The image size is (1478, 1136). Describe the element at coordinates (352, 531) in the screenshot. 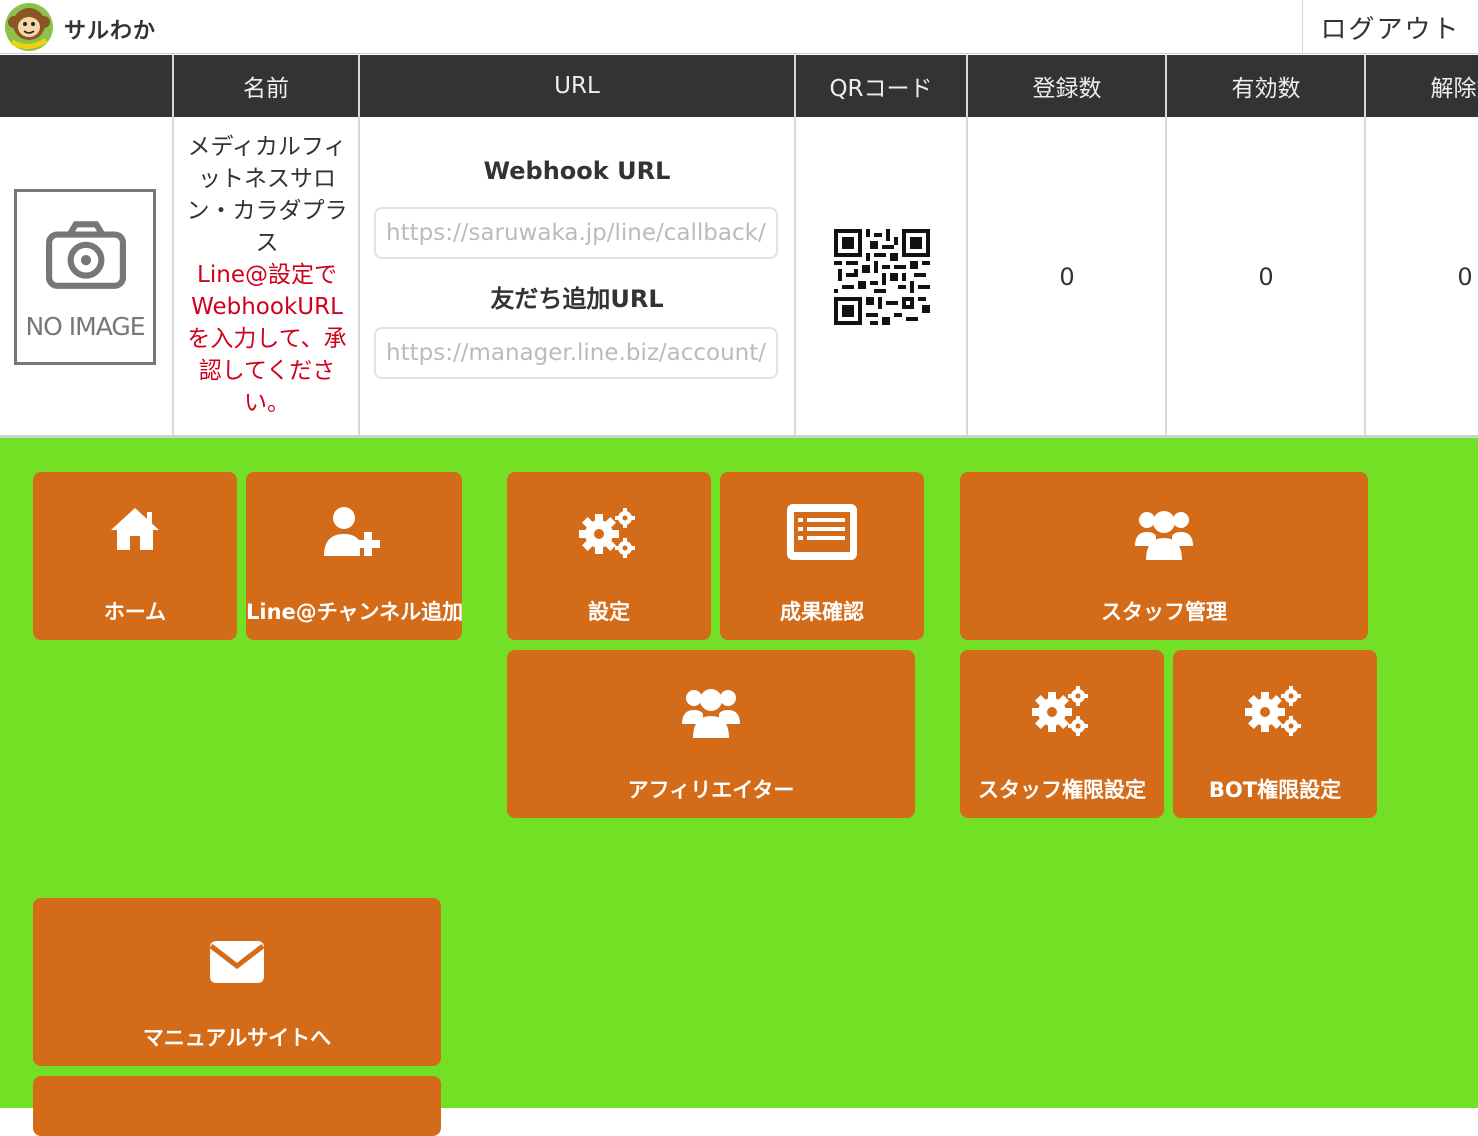

I see `add-user-icon` at that location.